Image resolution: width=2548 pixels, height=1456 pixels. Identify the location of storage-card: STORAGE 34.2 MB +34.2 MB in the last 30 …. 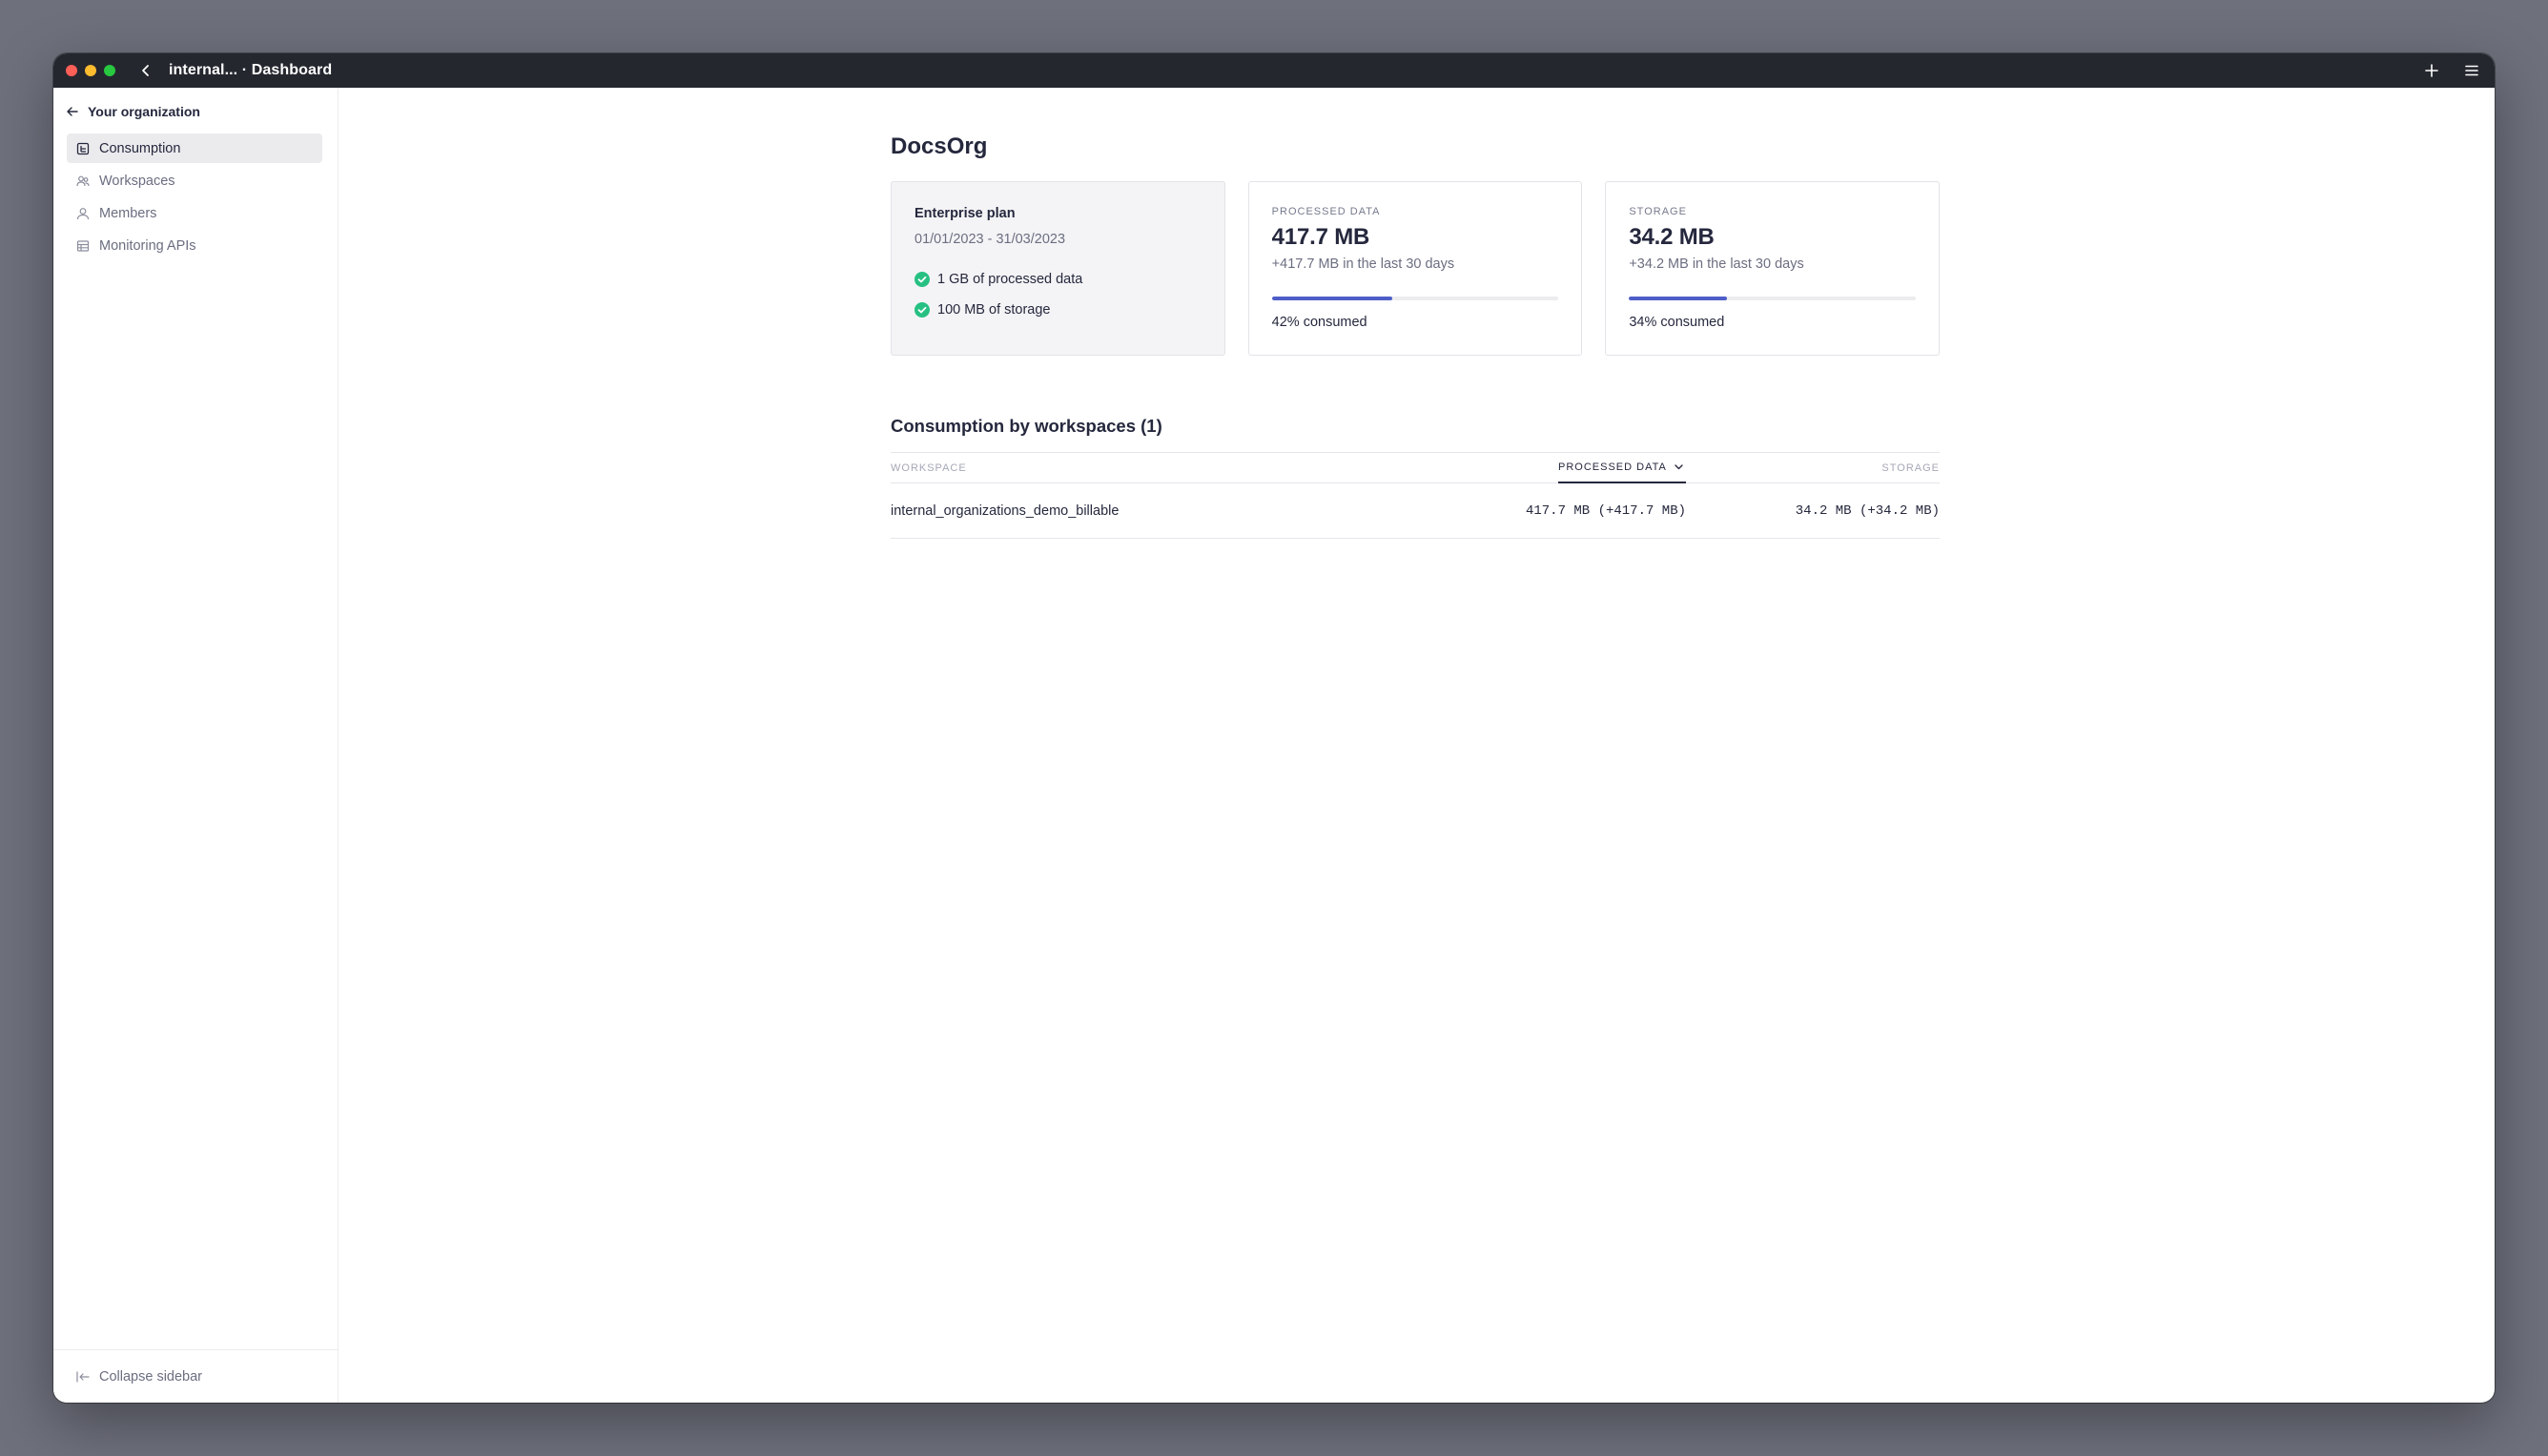
(1773, 268).